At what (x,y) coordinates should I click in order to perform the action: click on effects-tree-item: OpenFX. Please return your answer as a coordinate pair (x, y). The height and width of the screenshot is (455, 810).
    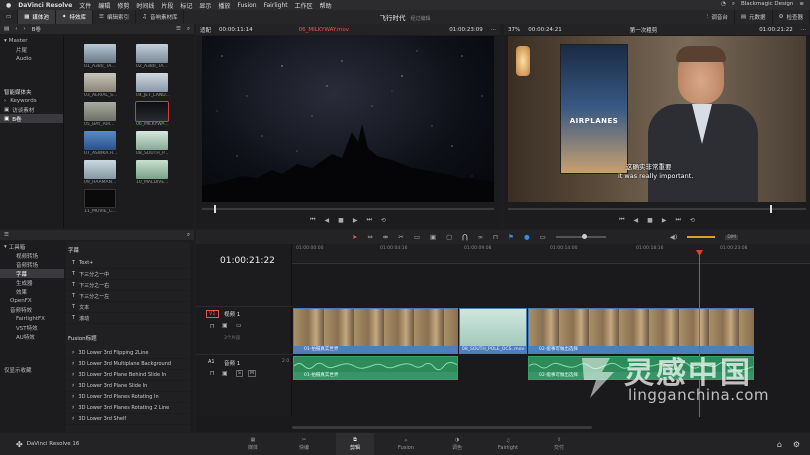
    Looking at the image, I should click on (32, 300).